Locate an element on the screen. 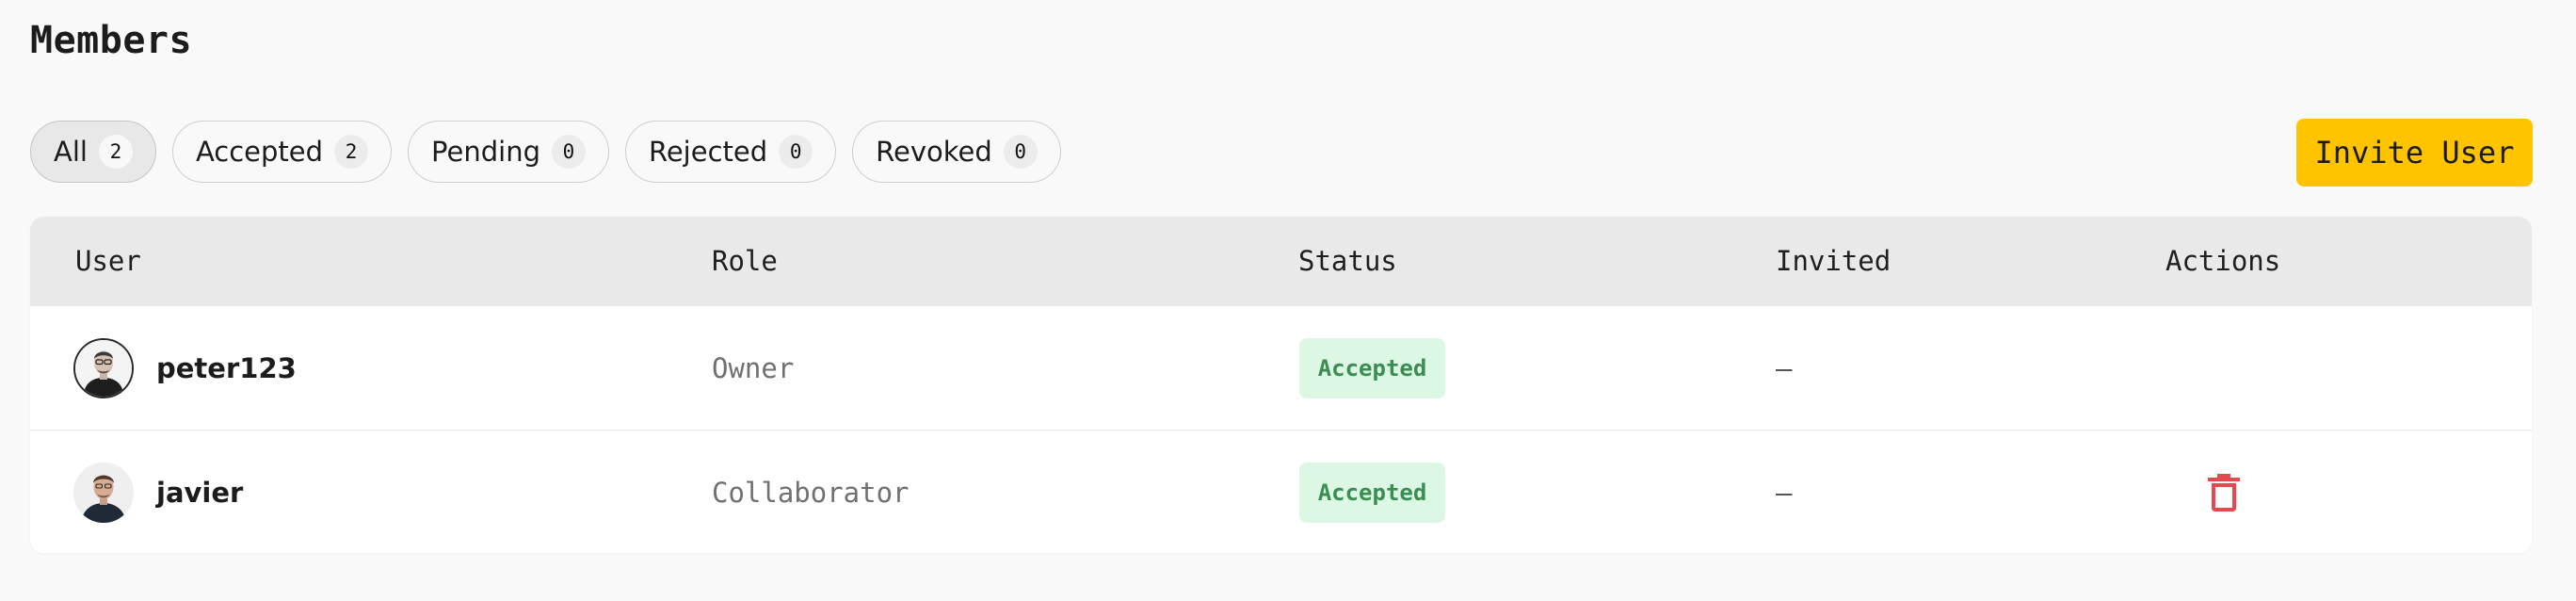  filter-label: Revoked is located at coordinates (934, 152).